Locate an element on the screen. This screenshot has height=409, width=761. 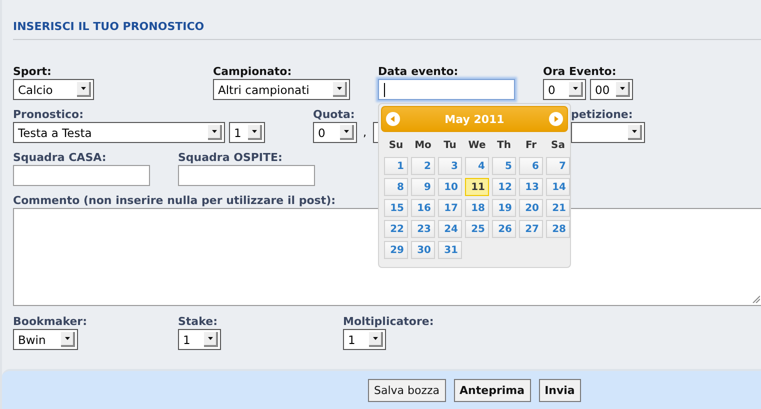
date-field is located at coordinates (446, 89).